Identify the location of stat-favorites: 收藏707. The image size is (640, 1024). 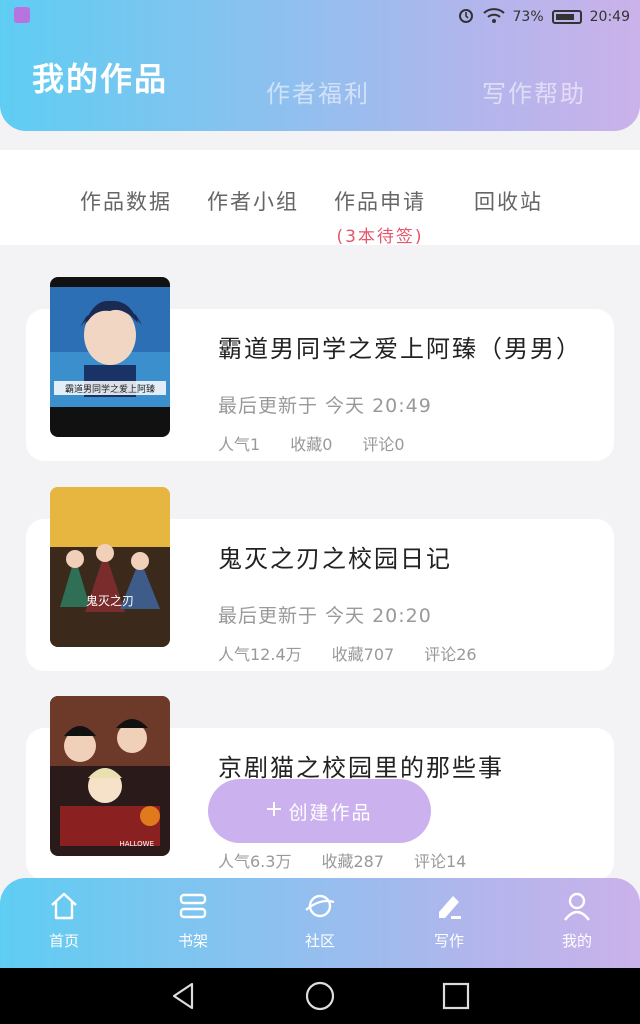
(363, 654).